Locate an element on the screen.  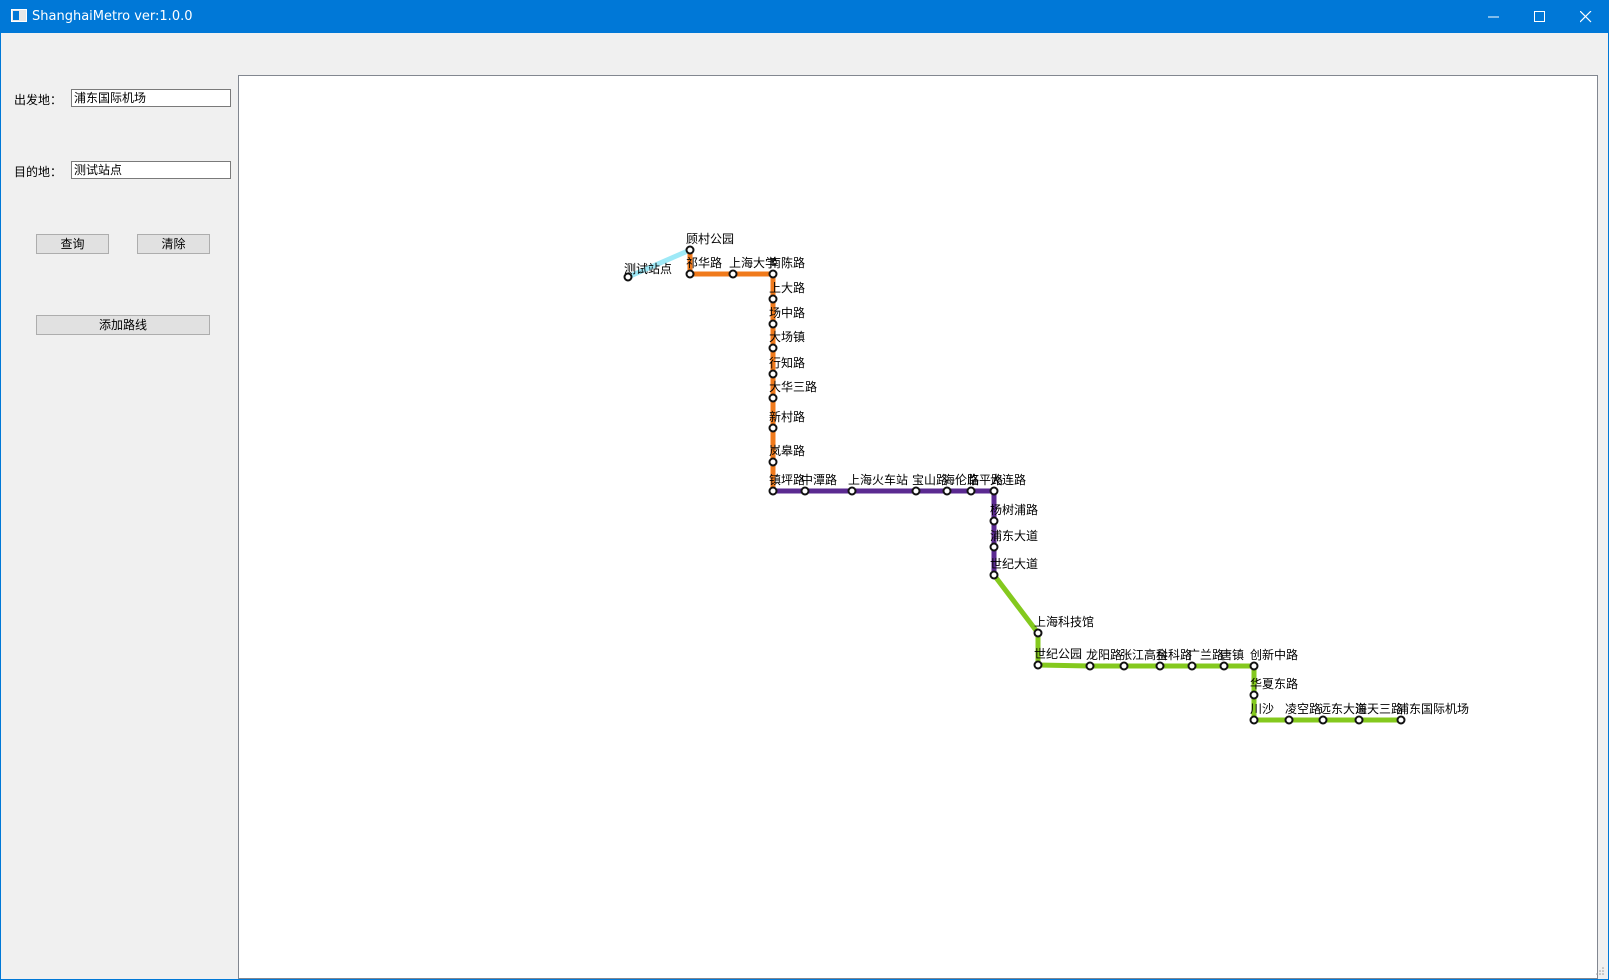
clear-button: 清除 is located at coordinates (173, 244).